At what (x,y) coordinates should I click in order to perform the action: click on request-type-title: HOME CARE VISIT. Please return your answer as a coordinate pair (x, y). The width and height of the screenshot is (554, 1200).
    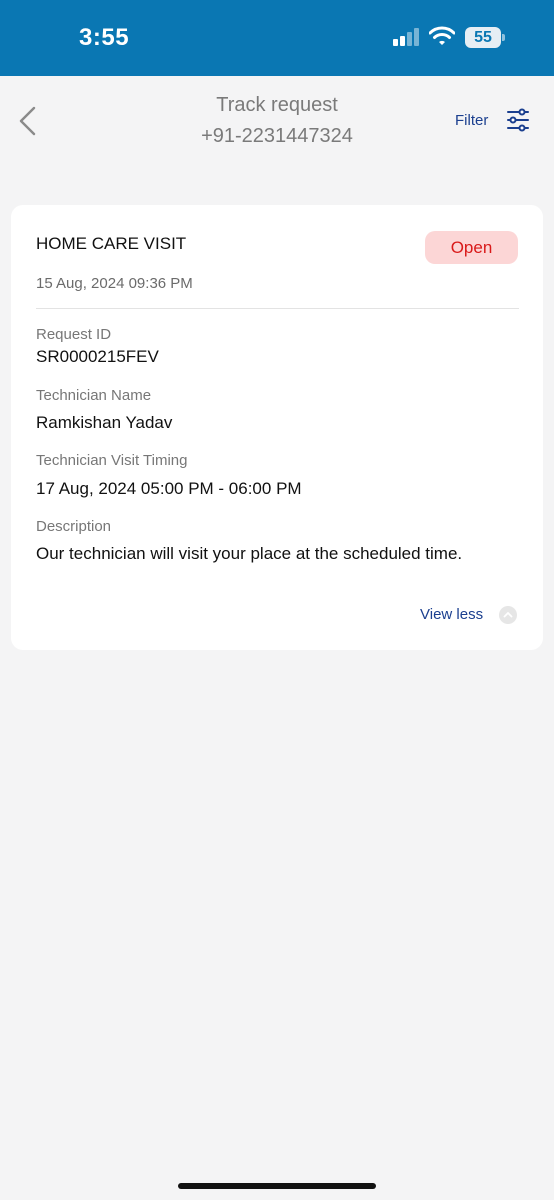
    Looking at the image, I should click on (111, 243).